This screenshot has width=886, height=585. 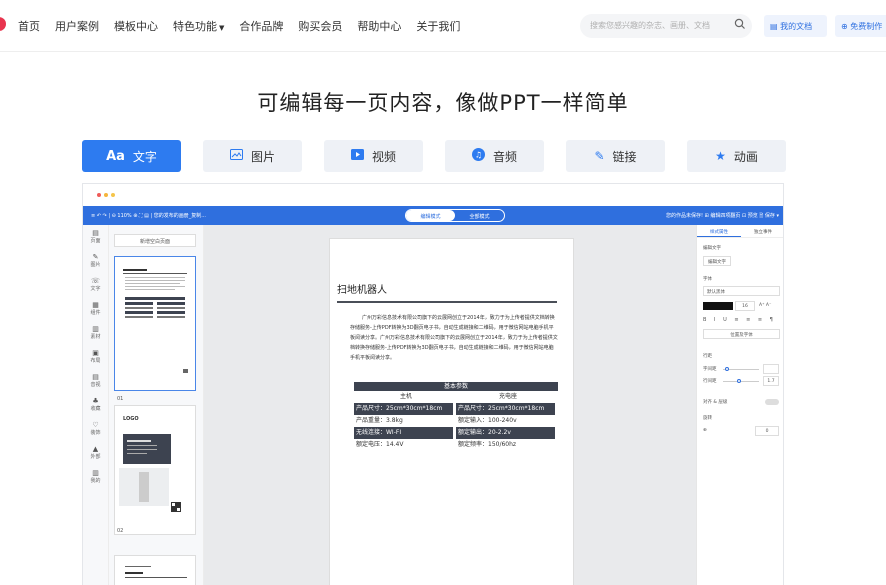 I want to click on thumbnail-number-2: 02, so click(x=120, y=531).